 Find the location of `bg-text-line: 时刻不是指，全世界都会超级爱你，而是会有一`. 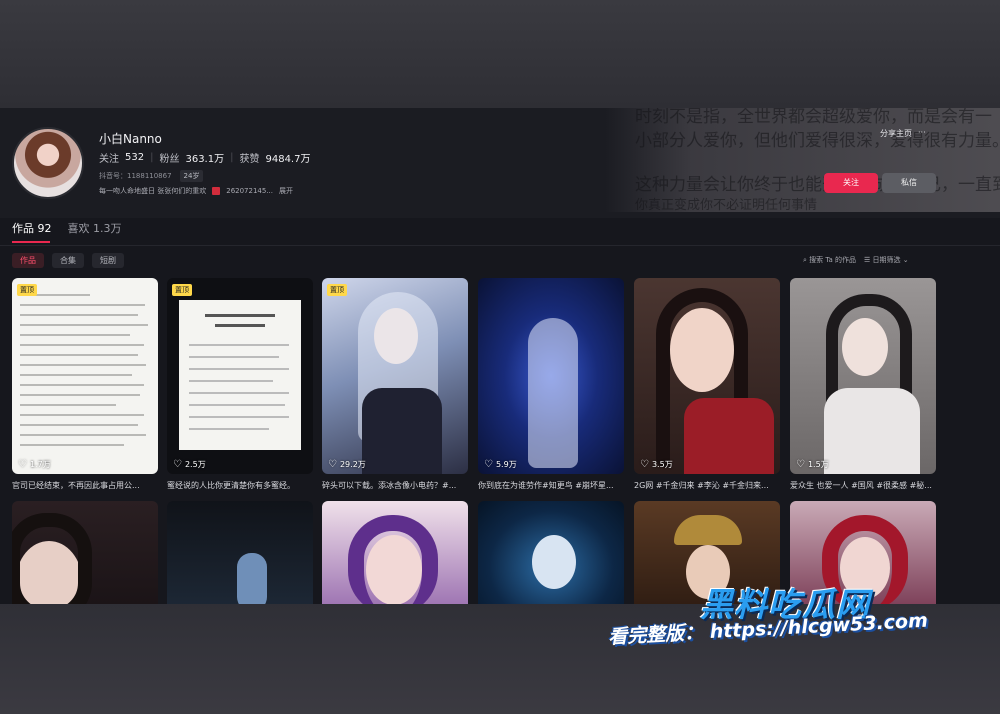

bg-text-line: 时刻不是指，全世界都会超级爱你，而是会有一 is located at coordinates (813, 117).